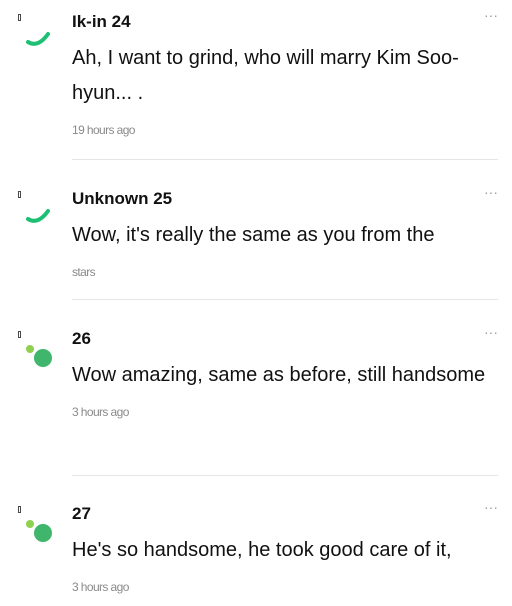  I want to click on comment-author: Ik-in 24, so click(280, 22).